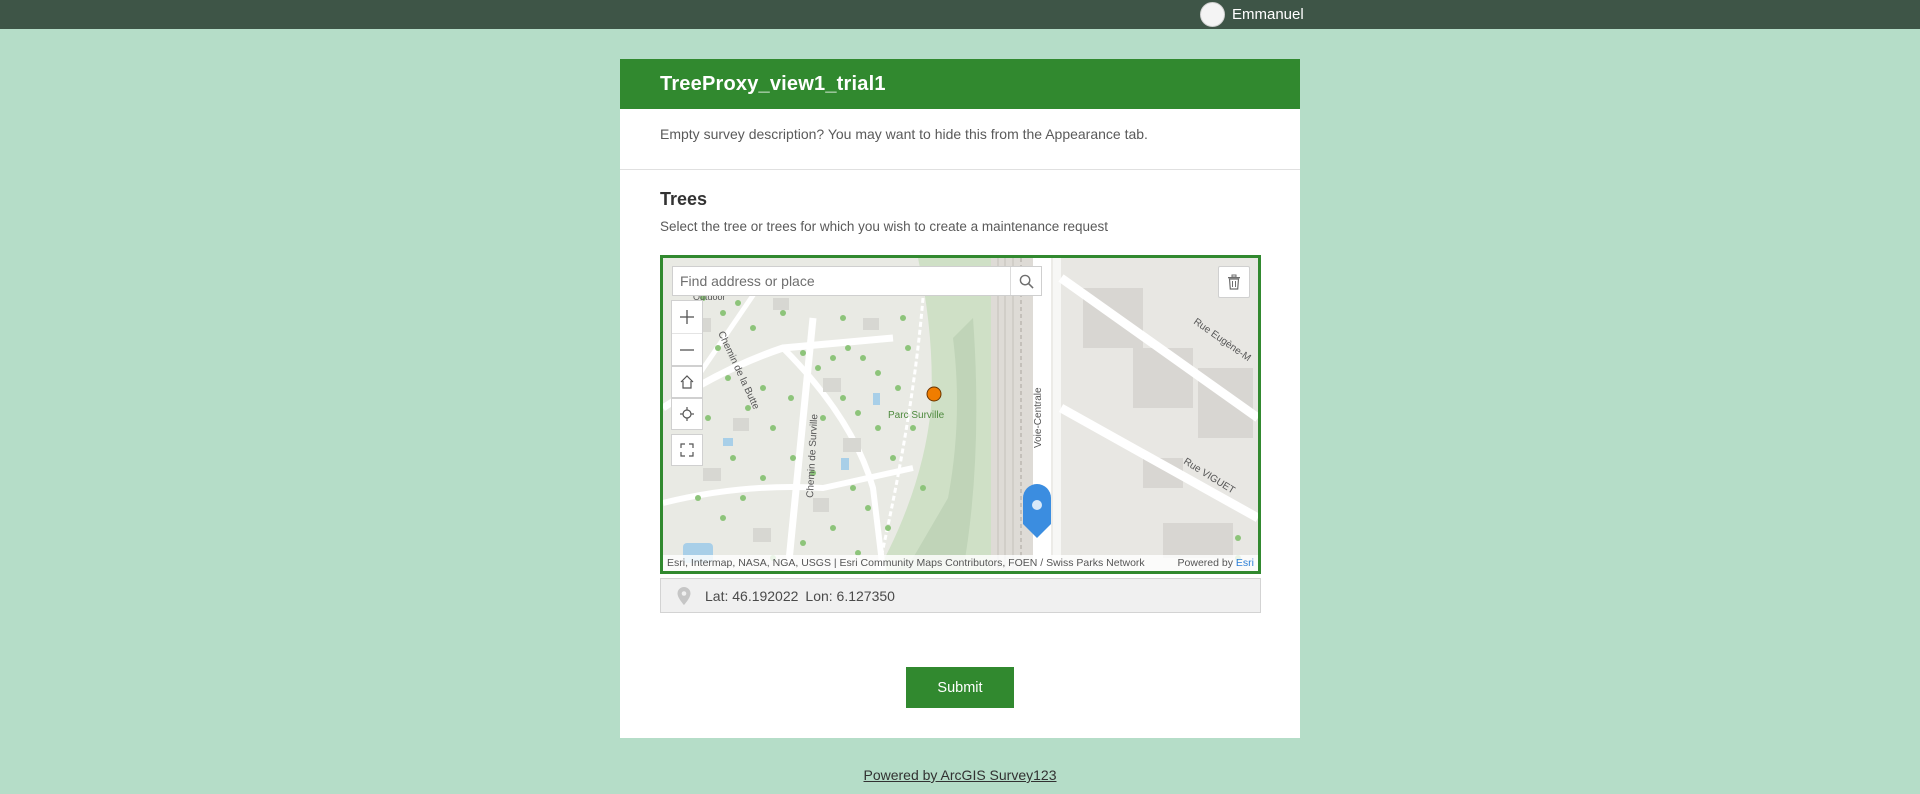 The image size is (1920, 794). I want to click on search-icon, so click(1026, 281).